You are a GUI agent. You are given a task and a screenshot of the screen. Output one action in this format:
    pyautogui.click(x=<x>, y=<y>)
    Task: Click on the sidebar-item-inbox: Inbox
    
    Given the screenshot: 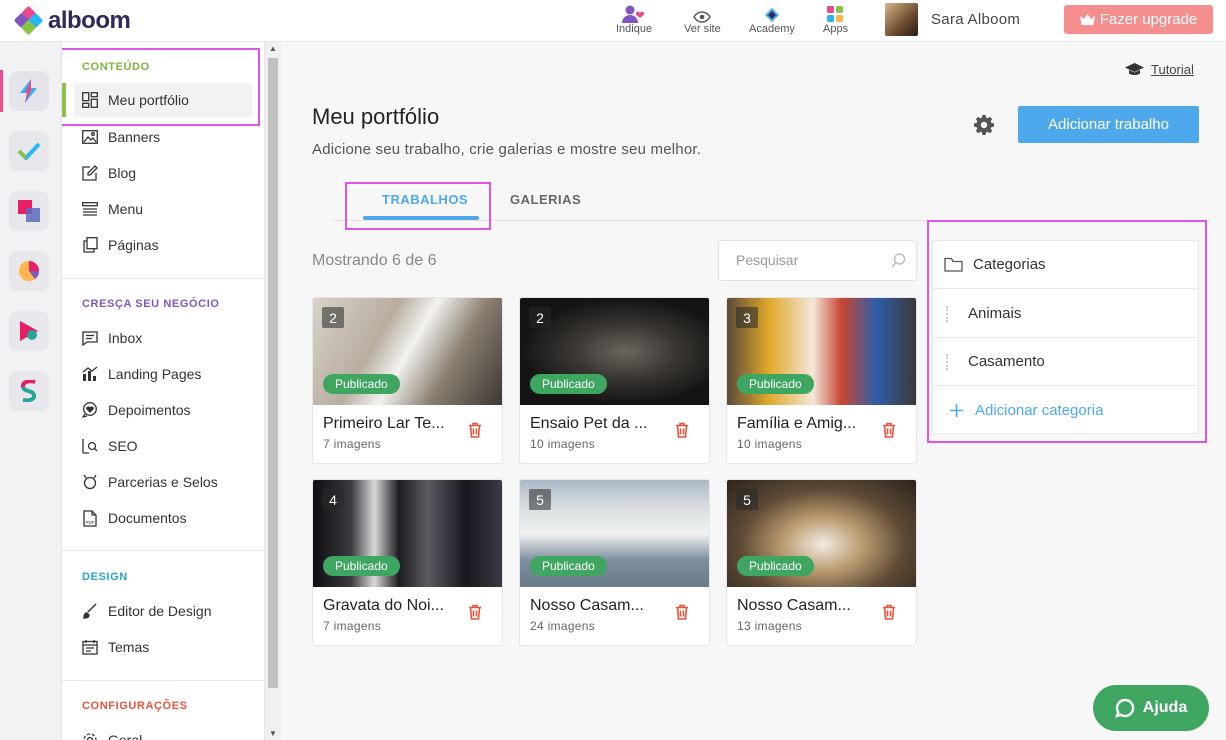 What is the action you would take?
    pyautogui.click(x=163, y=338)
    